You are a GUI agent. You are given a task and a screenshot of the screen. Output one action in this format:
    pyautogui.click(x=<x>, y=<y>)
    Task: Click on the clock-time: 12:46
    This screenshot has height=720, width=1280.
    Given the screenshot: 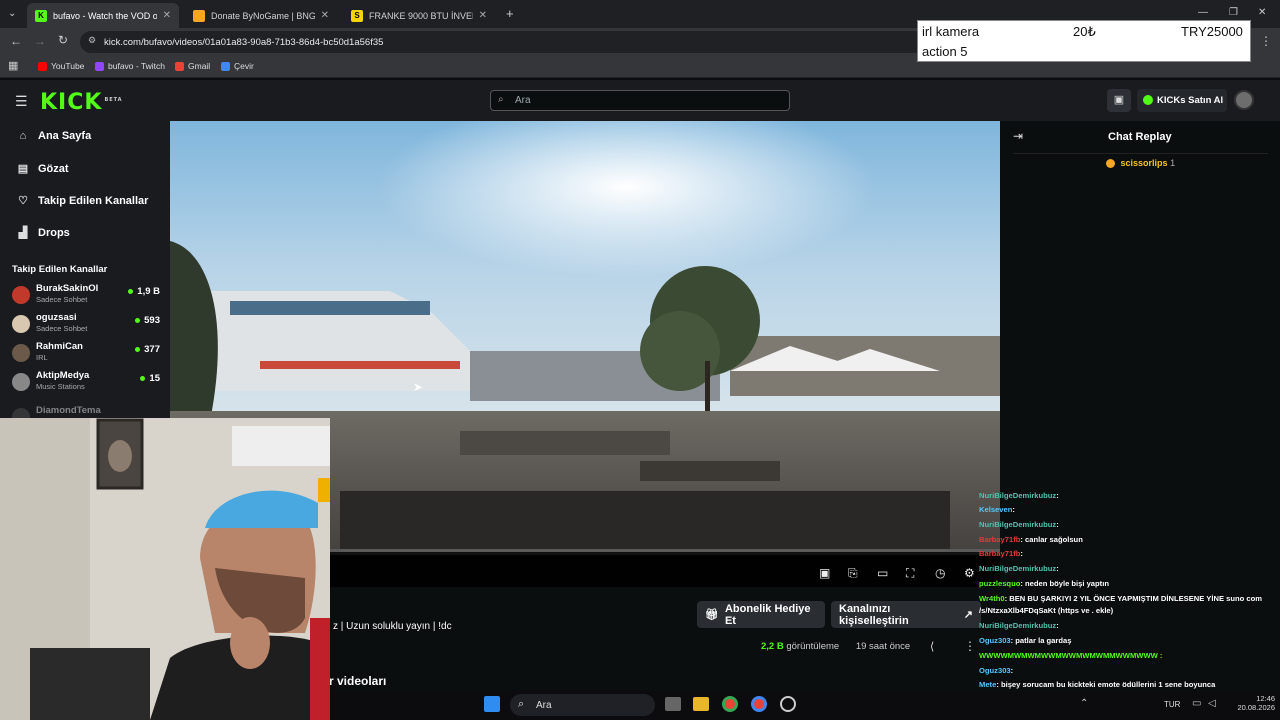 What is the action you would take?
    pyautogui.click(x=1265, y=698)
    